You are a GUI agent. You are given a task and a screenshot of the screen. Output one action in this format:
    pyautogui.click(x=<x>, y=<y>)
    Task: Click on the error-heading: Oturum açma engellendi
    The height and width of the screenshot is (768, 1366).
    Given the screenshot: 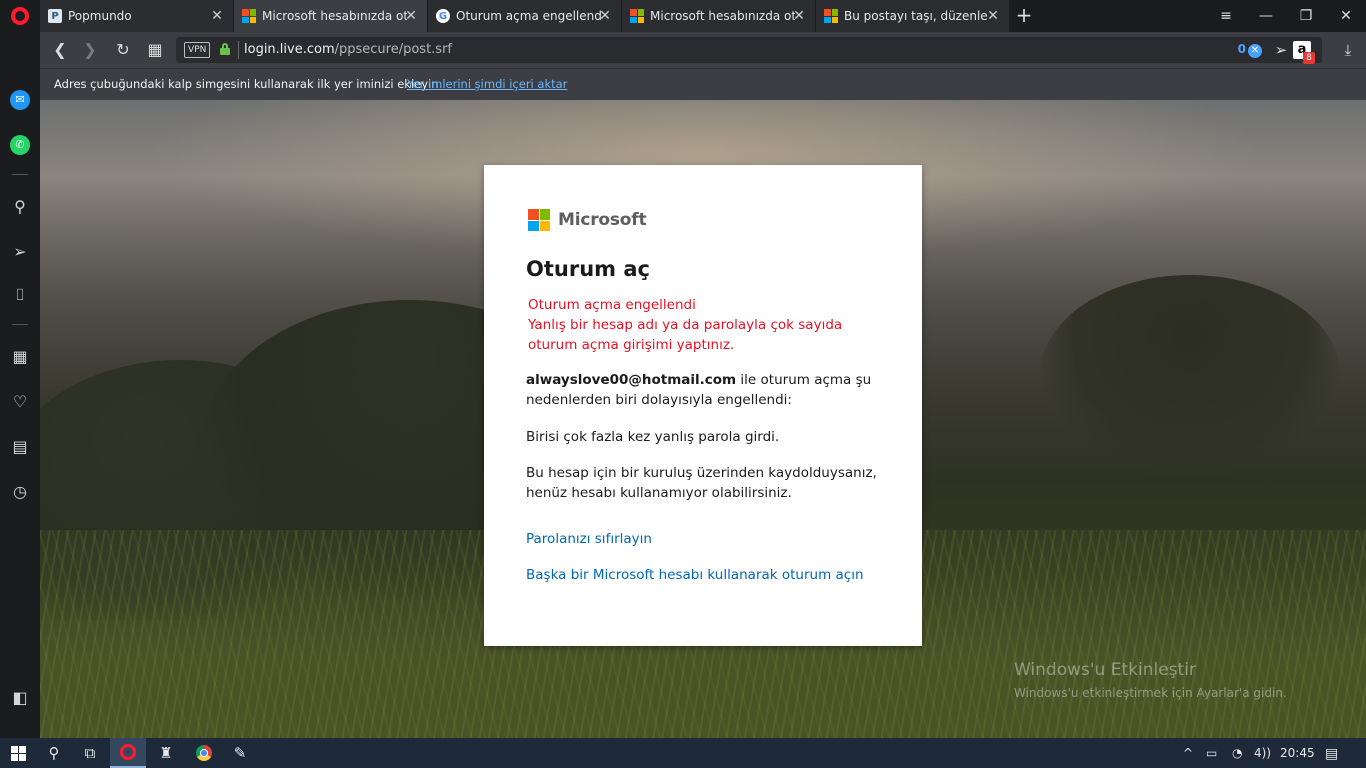 What is the action you would take?
    pyautogui.click(x=612, y=305)
    